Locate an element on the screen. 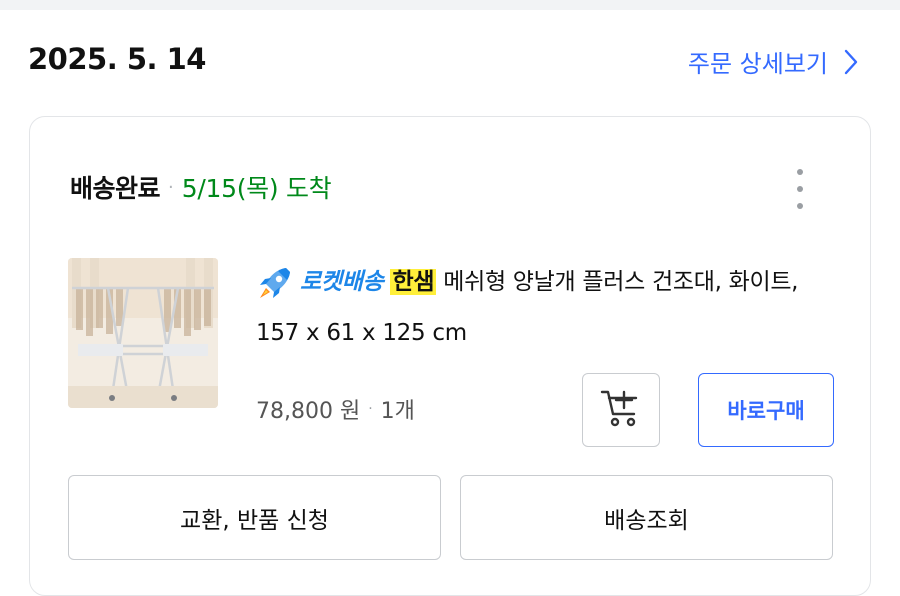 The width and height of the screenshot is (900, 596). buy-now-button: 바로구매 is located at coordinates (766, 410).